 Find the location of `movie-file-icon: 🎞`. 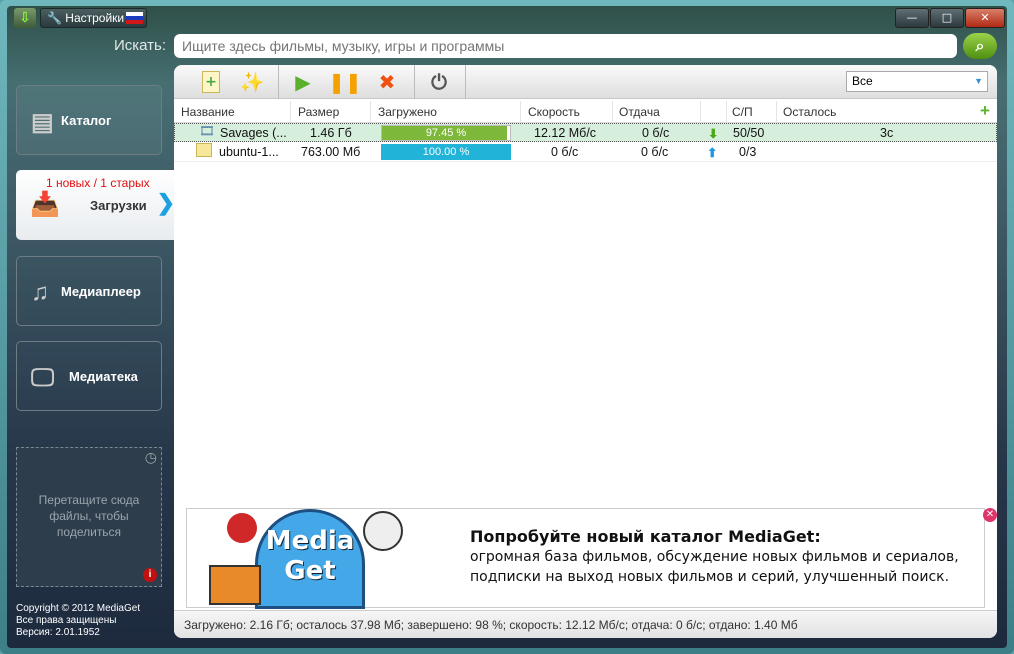

movie-file-icon: 🎞 is located at coordinates (207, 131).